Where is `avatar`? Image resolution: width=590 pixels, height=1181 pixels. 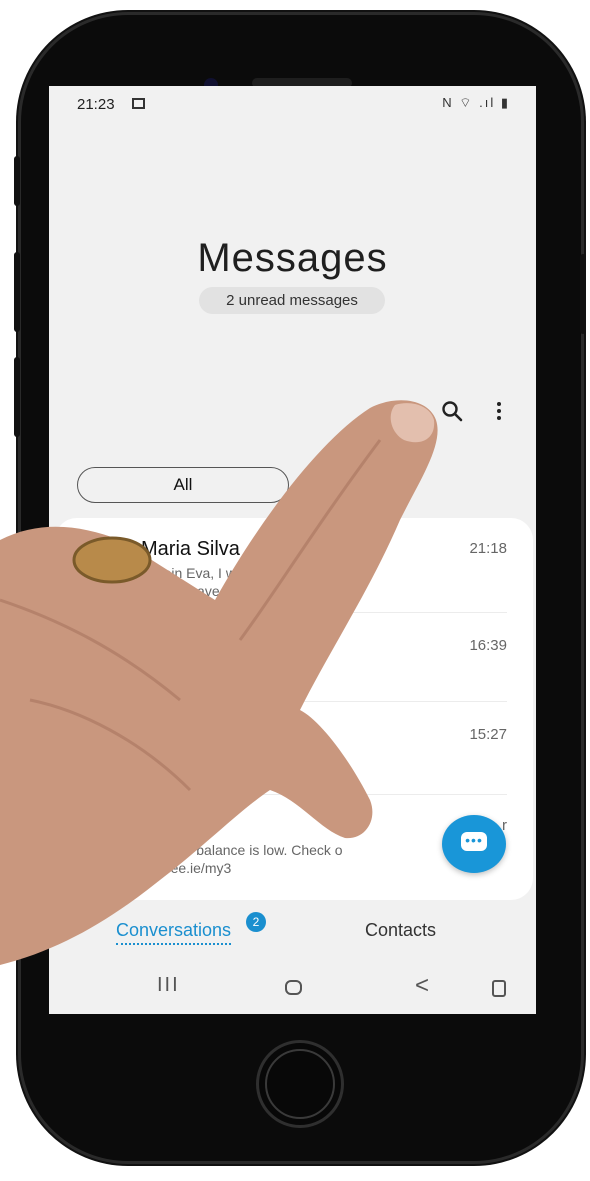 avatar is located at coordinates (106, 561).